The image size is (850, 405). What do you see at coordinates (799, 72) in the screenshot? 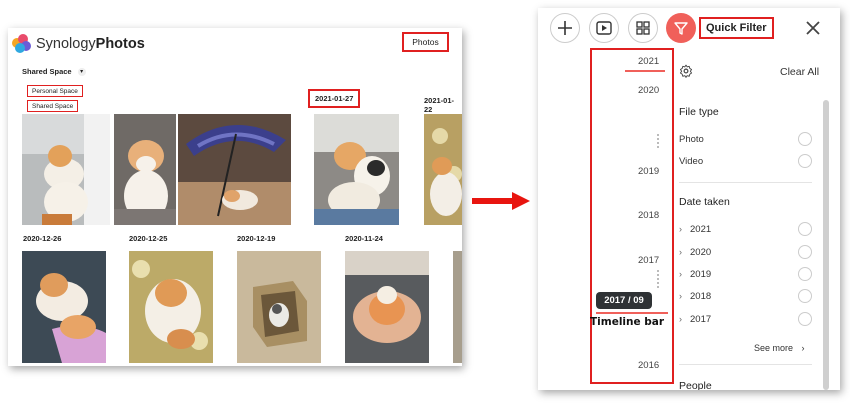
I see `clear-all-button: Clear All` at bounding box center [799, 72].